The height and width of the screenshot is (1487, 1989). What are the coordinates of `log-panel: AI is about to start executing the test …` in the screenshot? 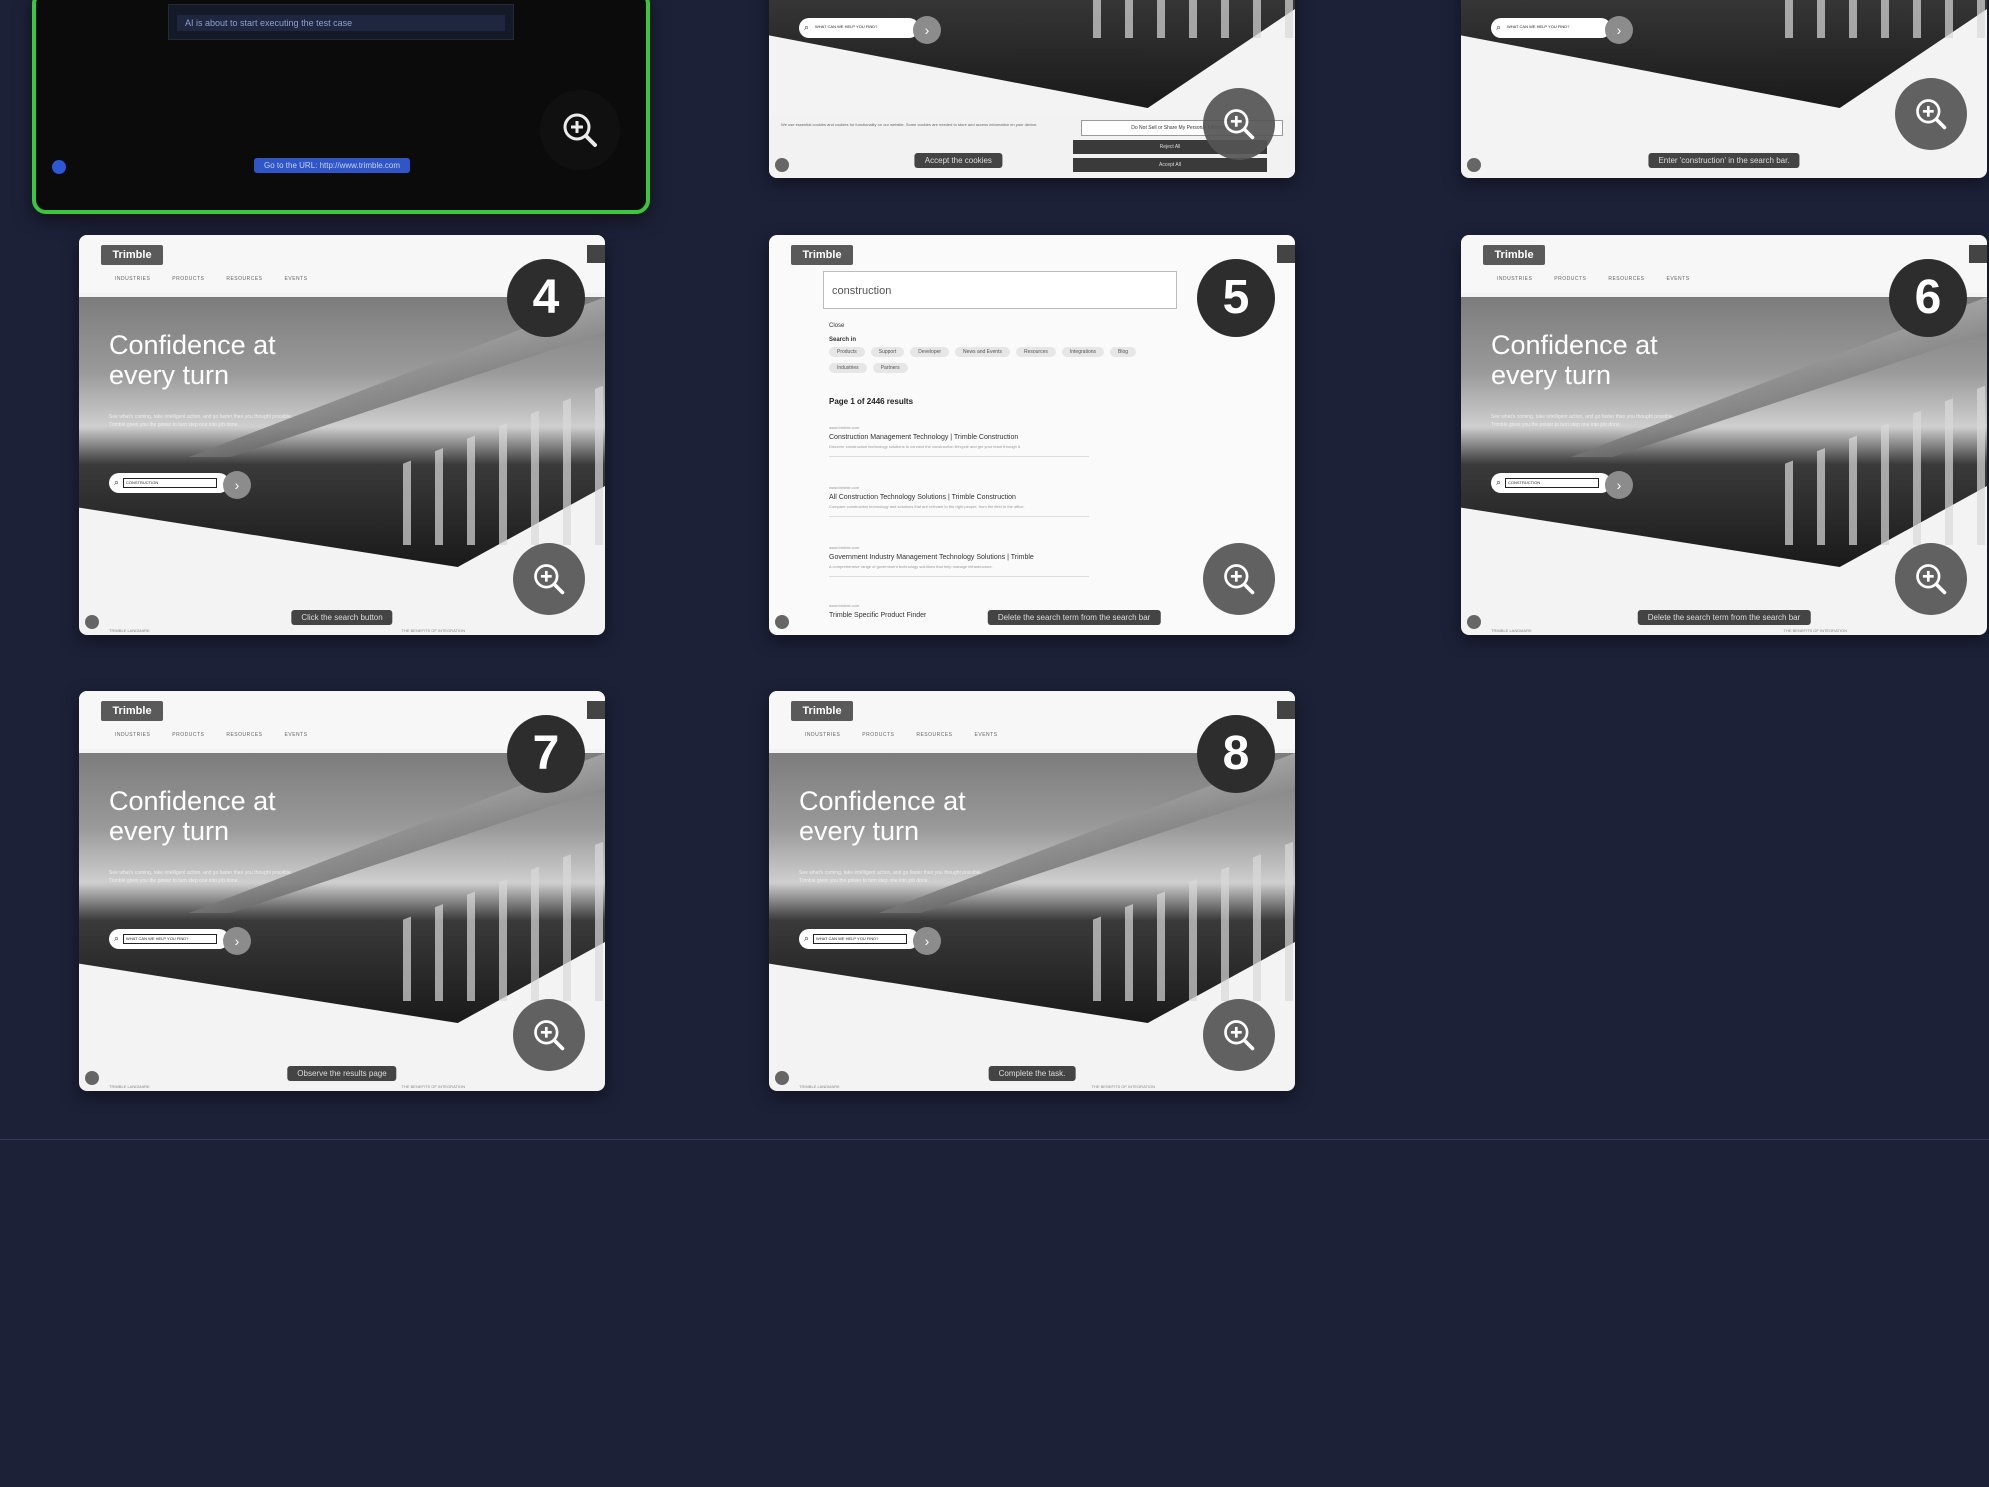 It's located at (341, 22).